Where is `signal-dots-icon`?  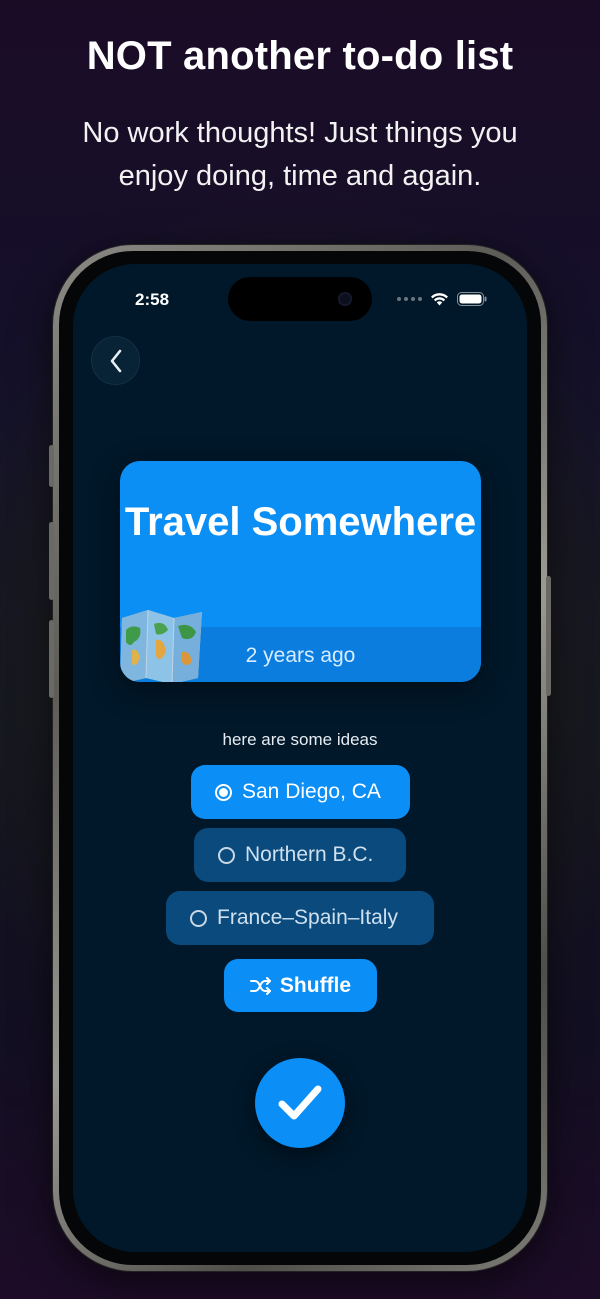 signal-dots-icon is located at coordinates (409, 299).